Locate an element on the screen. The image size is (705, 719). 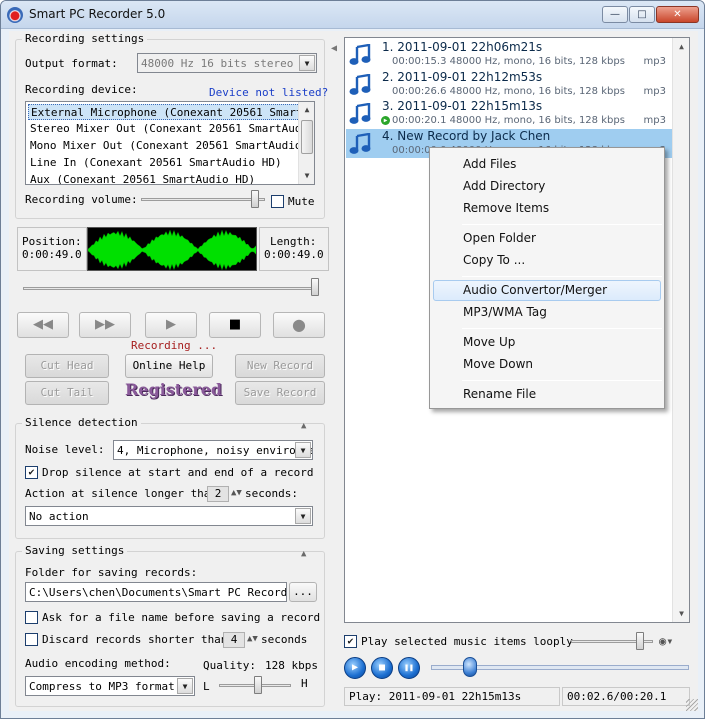
record-button: ● is located at coordinates (299, 325).